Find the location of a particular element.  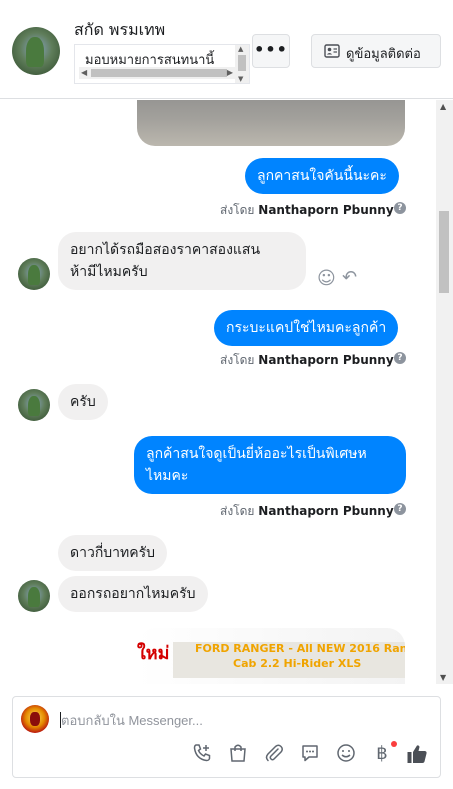

incoming-message: ออกรถอยากไหมครับ is located at coordinates (133, 594).